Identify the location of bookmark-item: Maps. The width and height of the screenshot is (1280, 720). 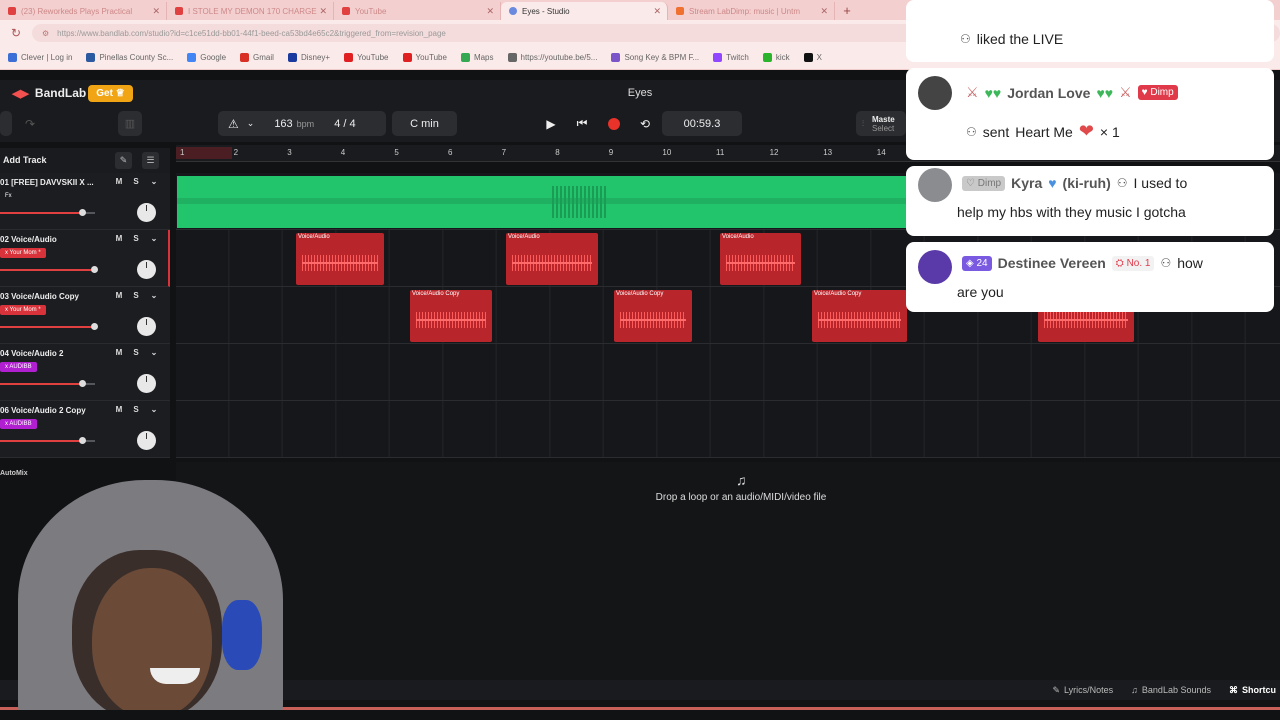
(477, 57).